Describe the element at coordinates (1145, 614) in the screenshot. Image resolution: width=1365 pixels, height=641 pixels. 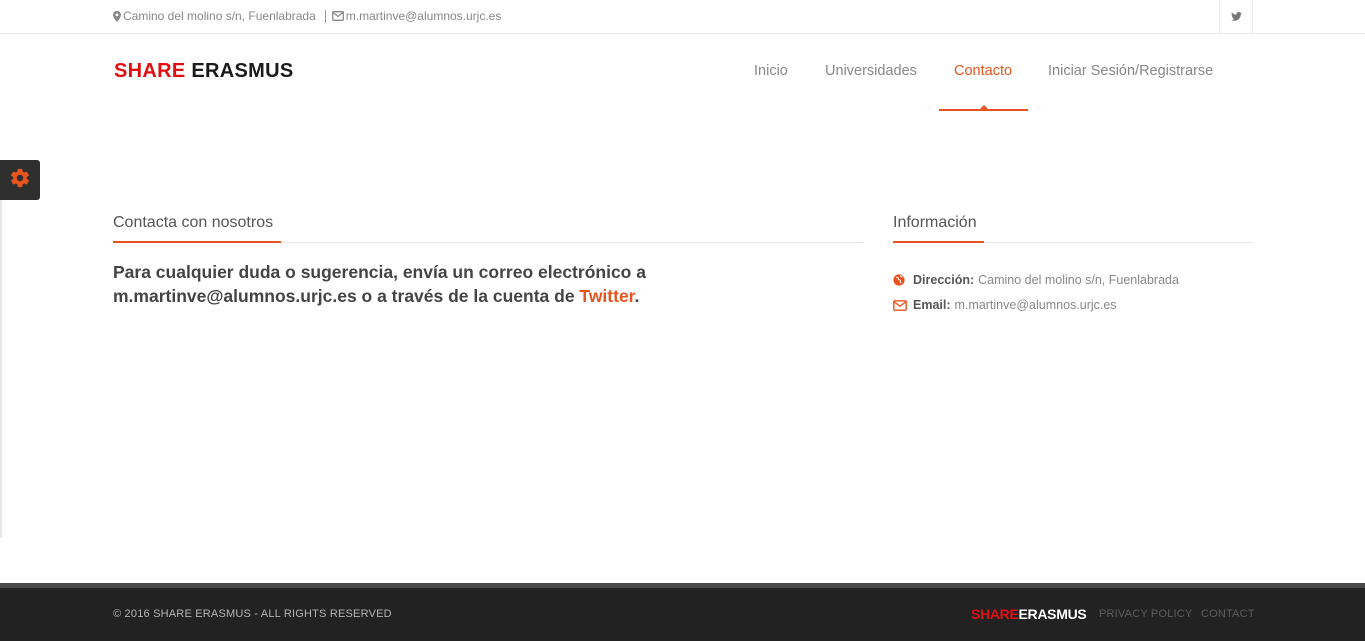
I see `footer-privacy-link: PRIVACY POLICY` at that location.